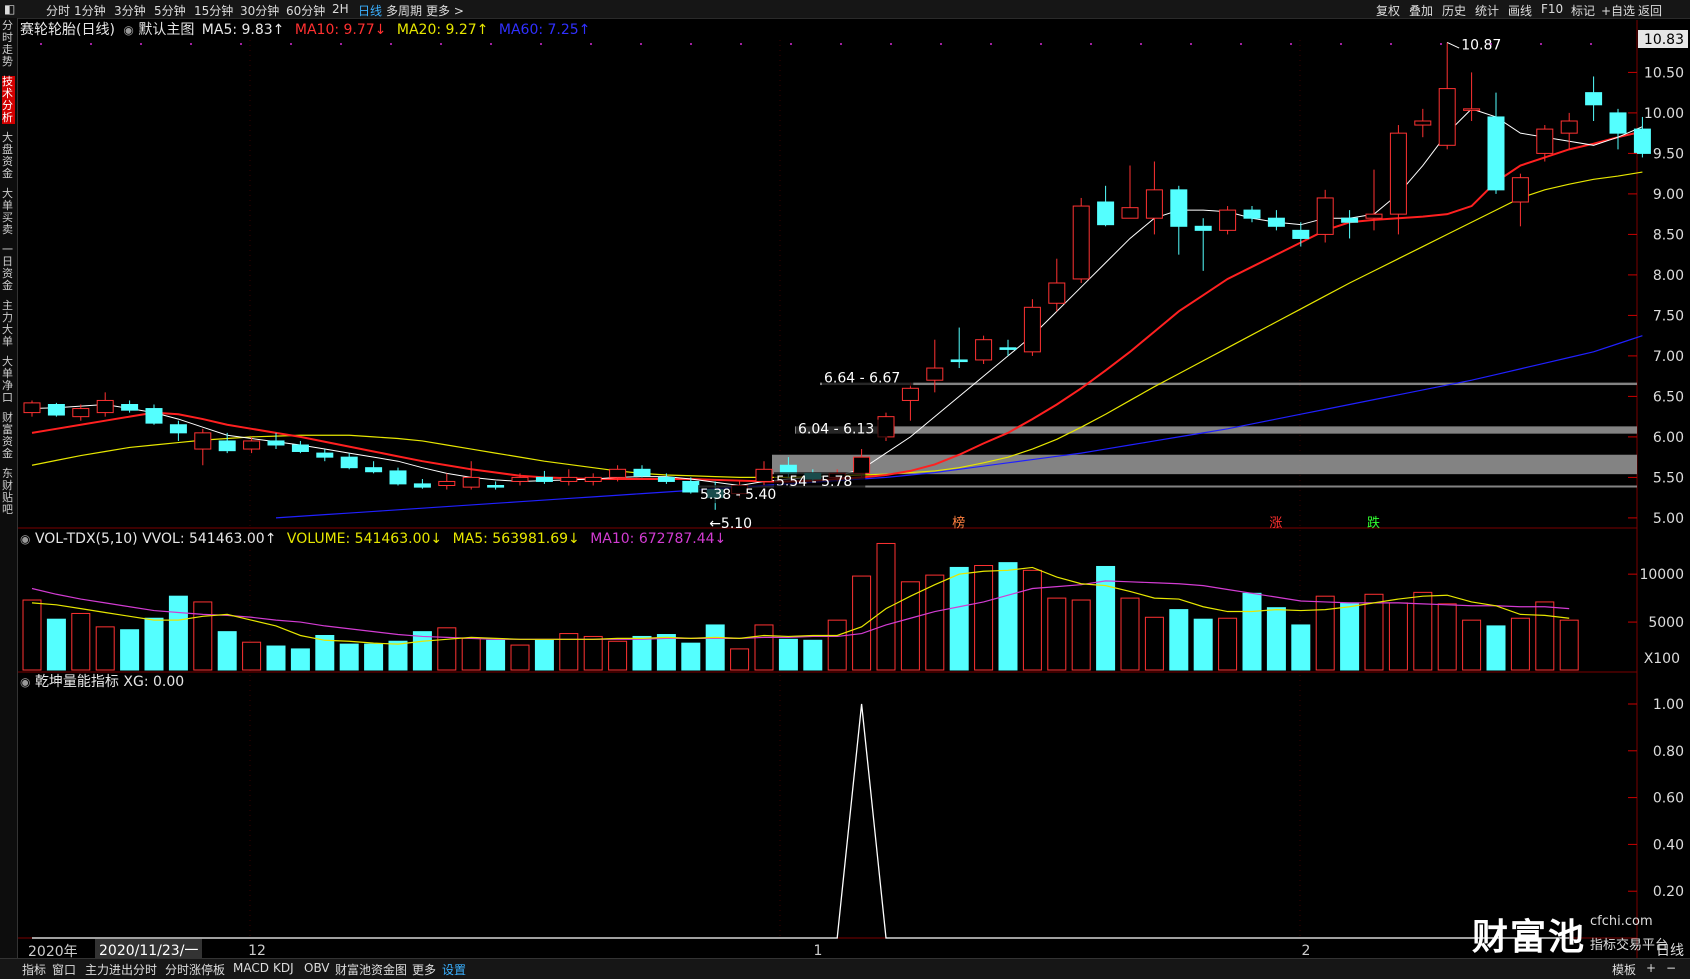 This screenshot has height=979, width=1690. Describe the element at coordinates (1629, 945) in the screenshot. I see `watermark-slogan: 指标交易平台` at that location.